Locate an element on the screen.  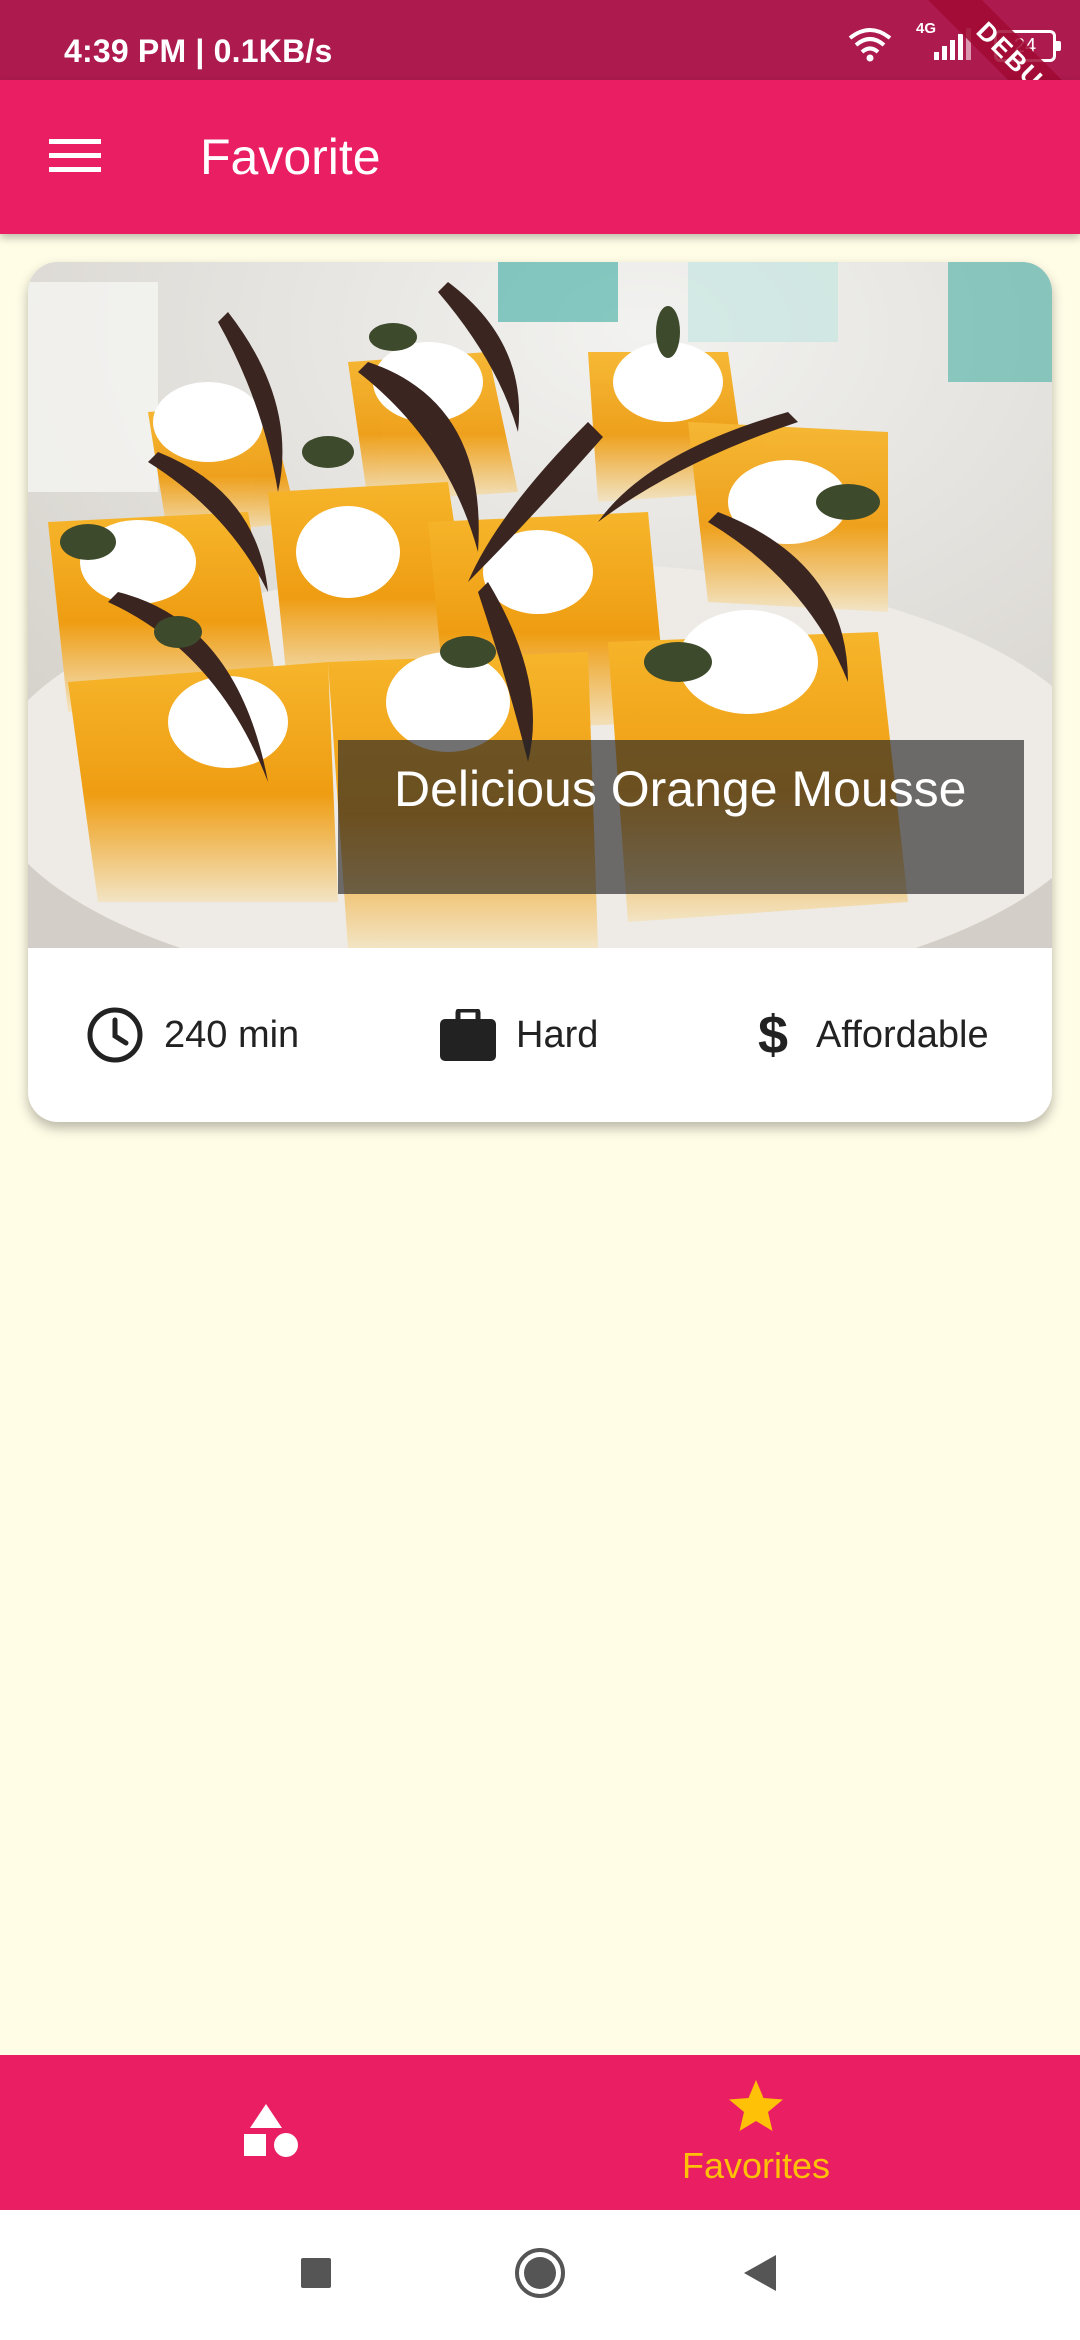
system-navigation-bar is located at coordinates (540, 2275).